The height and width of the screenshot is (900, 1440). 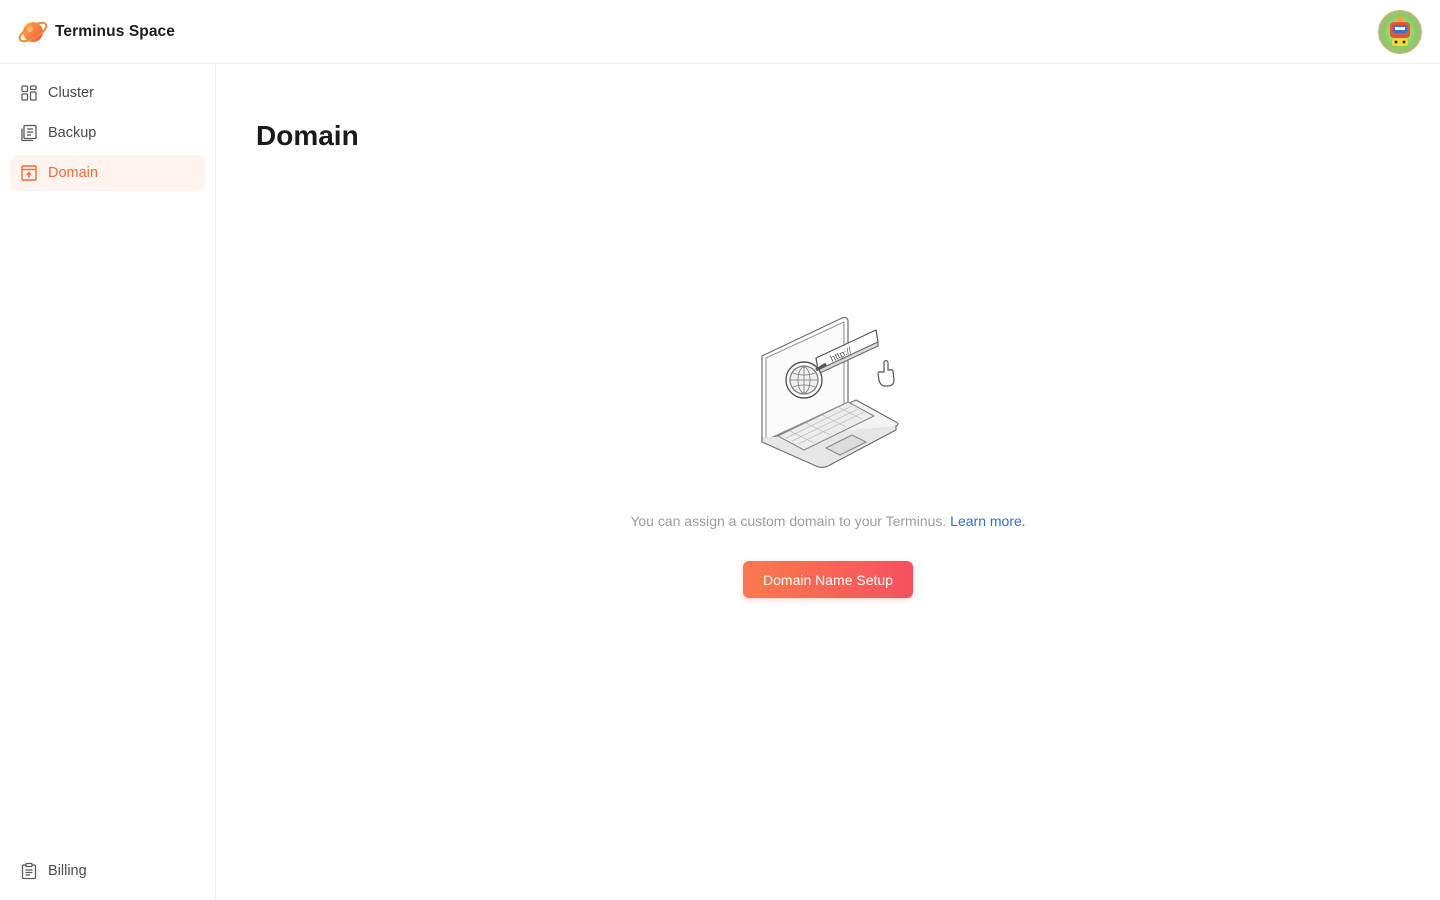 I want to click on sidebar-item-cluster: Cluster, so click(x=107, y=93).